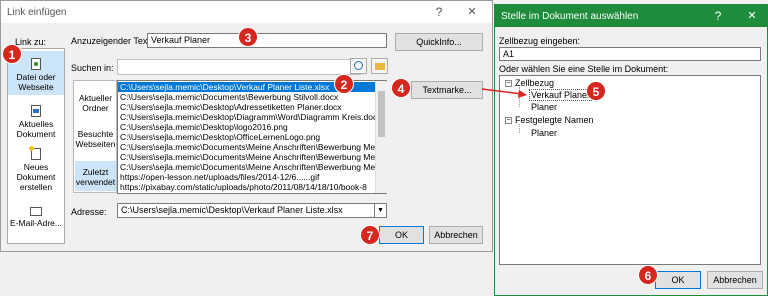 Image resolution: width=768 pixels, height=296 pixels. Describe the element at coordinates (596, 91) in the screenshot. I see `step-badge-5: 5` at that location.